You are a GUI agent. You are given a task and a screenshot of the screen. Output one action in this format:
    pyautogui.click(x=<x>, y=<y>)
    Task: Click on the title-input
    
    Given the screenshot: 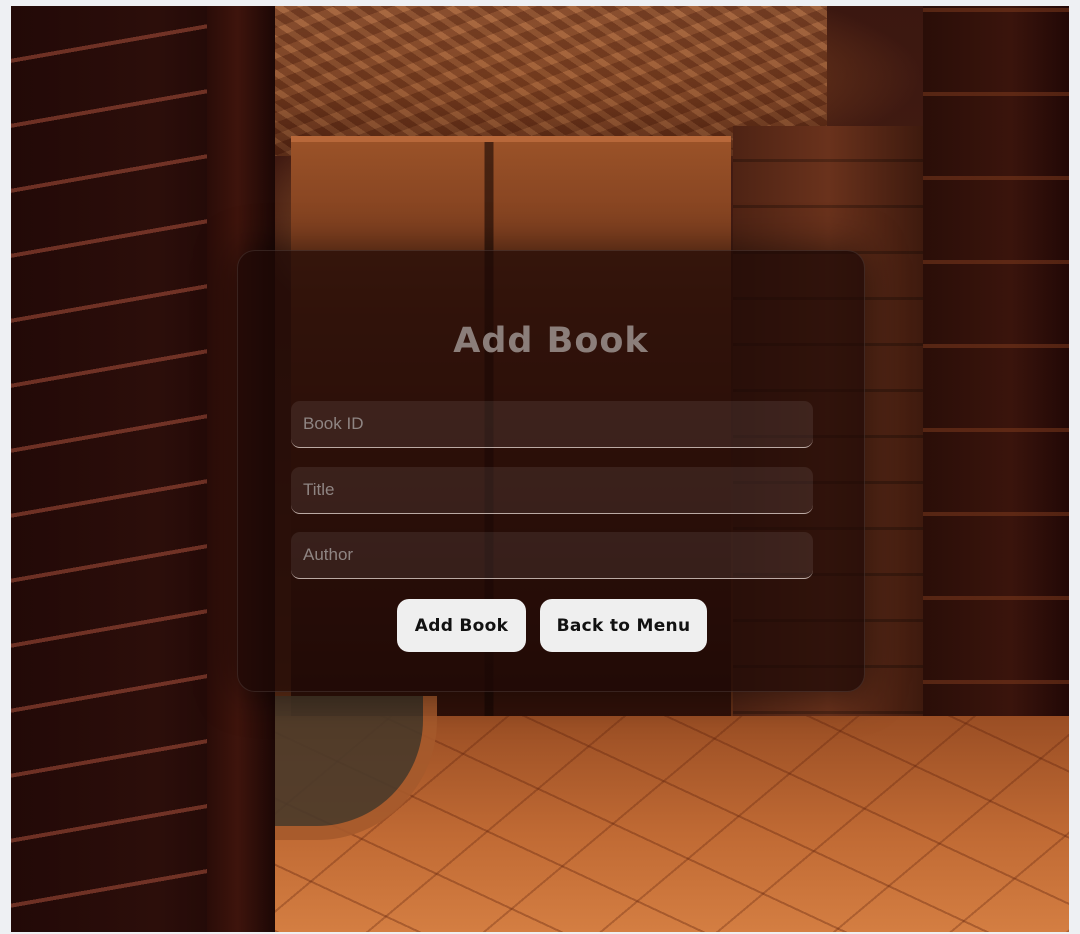 What is the action you would take?
    pyautogui.click(x=552, y=490)
    